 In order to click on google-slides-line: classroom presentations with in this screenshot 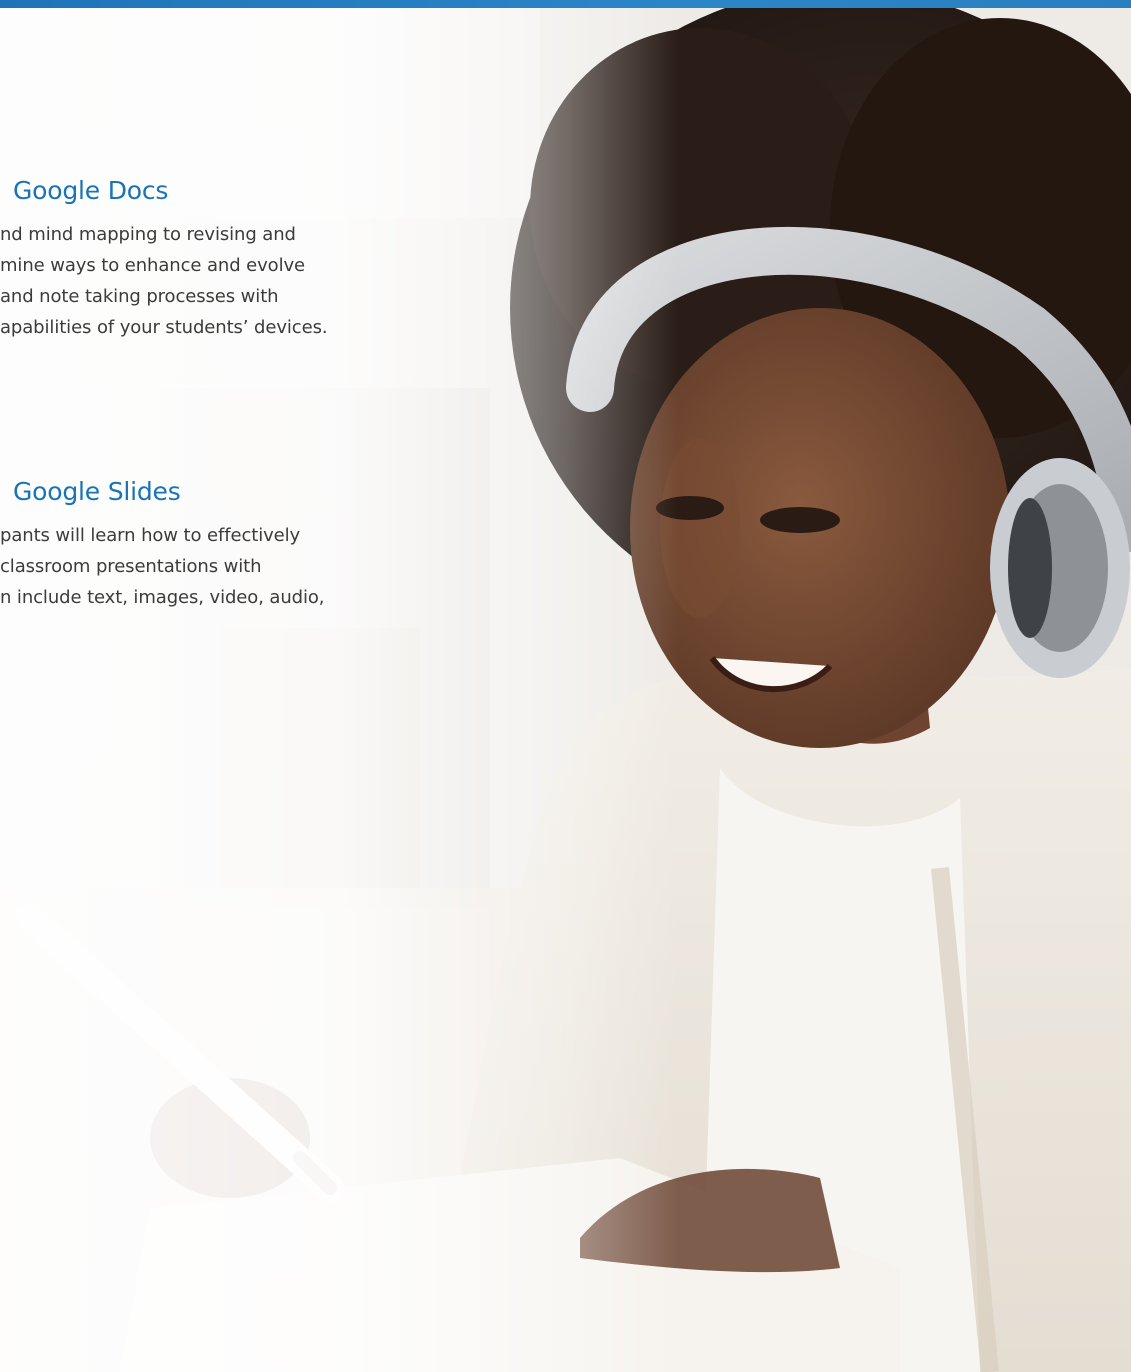, I will do `click(131, 566)`.